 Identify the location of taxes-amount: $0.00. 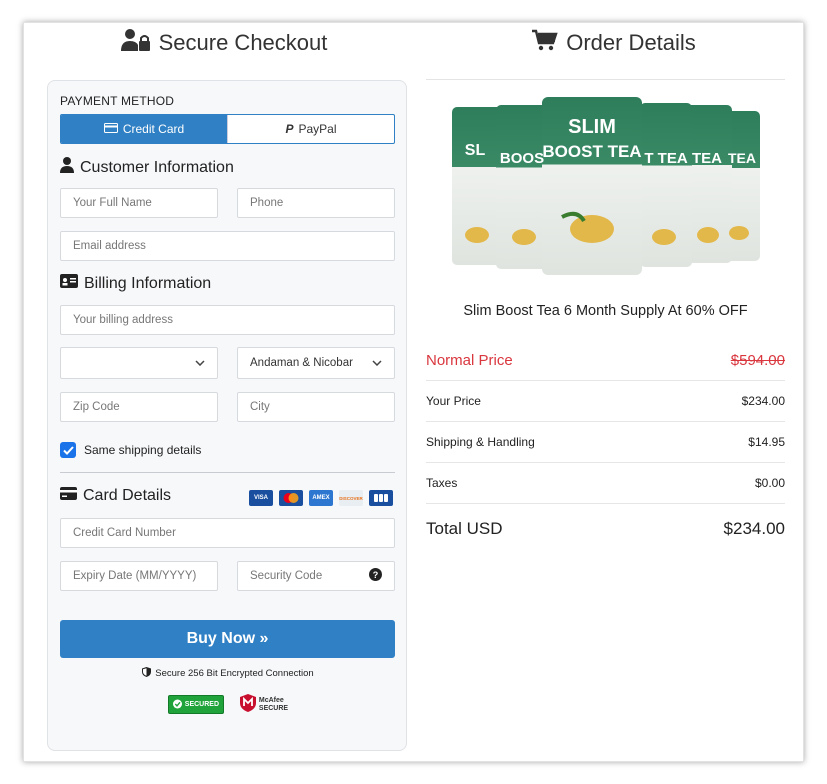
(769, 483).